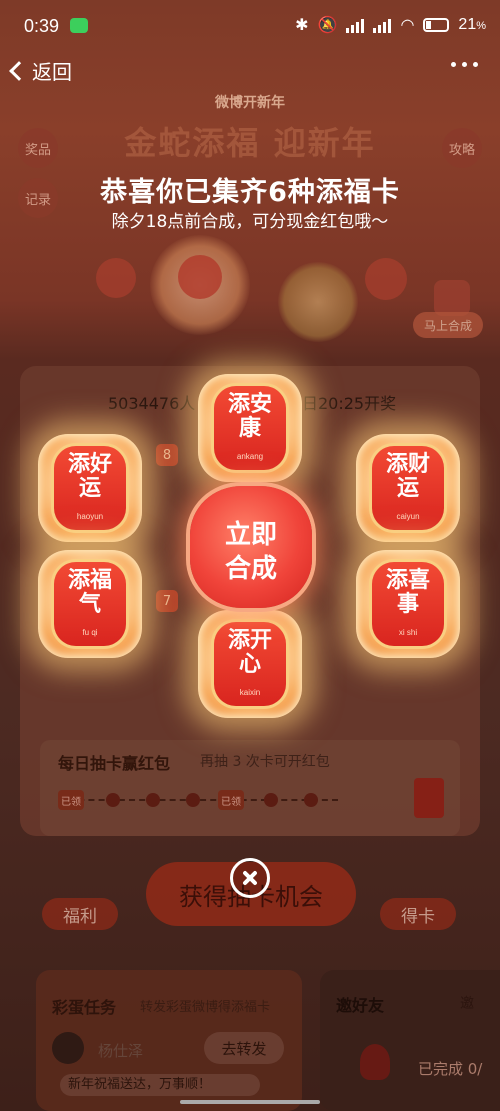 The image size is (500, 1111). Describe the element at coordinates (250, 103) in the screenshot. I see `event-subtitle: 微博开新年` at that location.